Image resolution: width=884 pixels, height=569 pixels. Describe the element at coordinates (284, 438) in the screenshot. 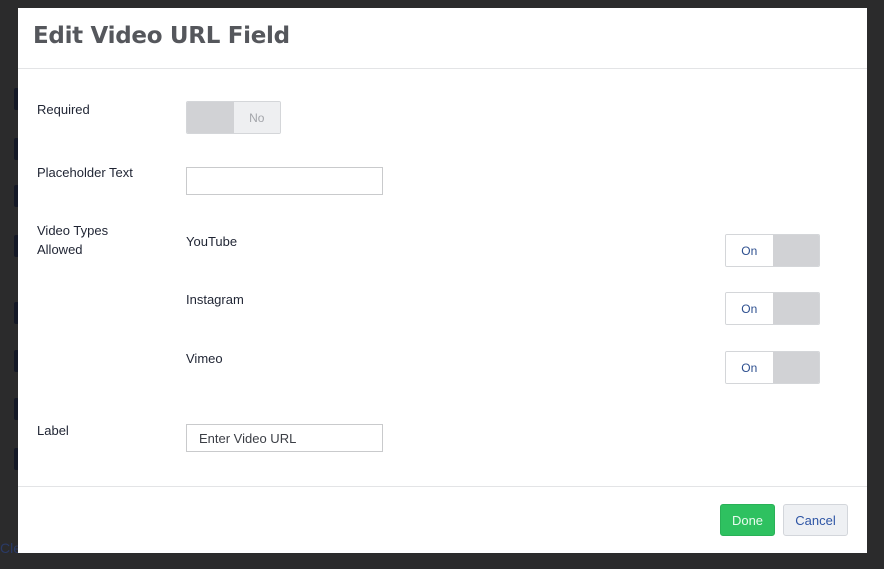

I see `label-input` at that location.